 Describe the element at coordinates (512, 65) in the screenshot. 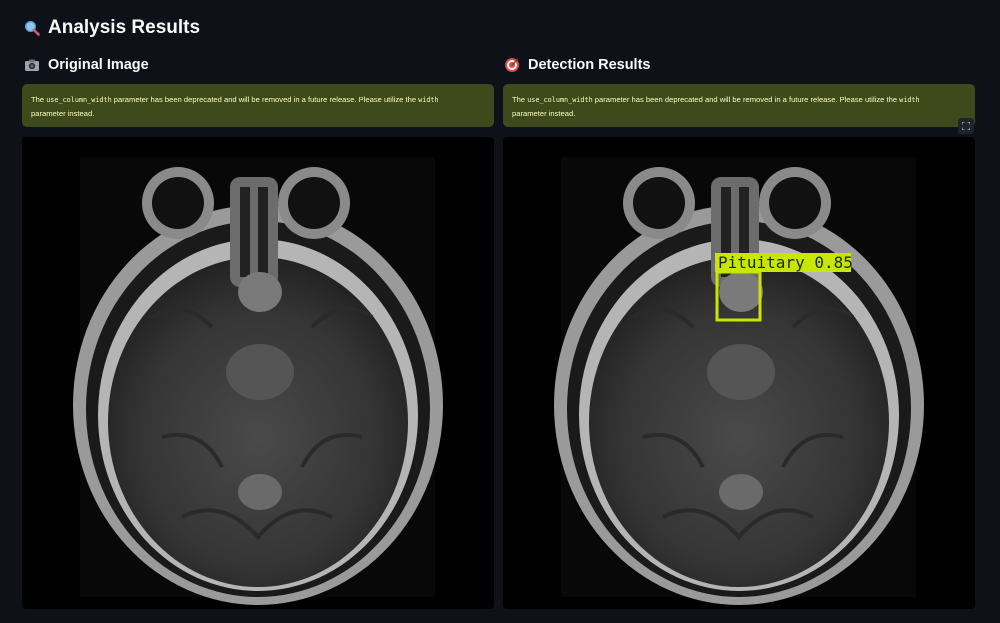

I see `target-icon` at that location.